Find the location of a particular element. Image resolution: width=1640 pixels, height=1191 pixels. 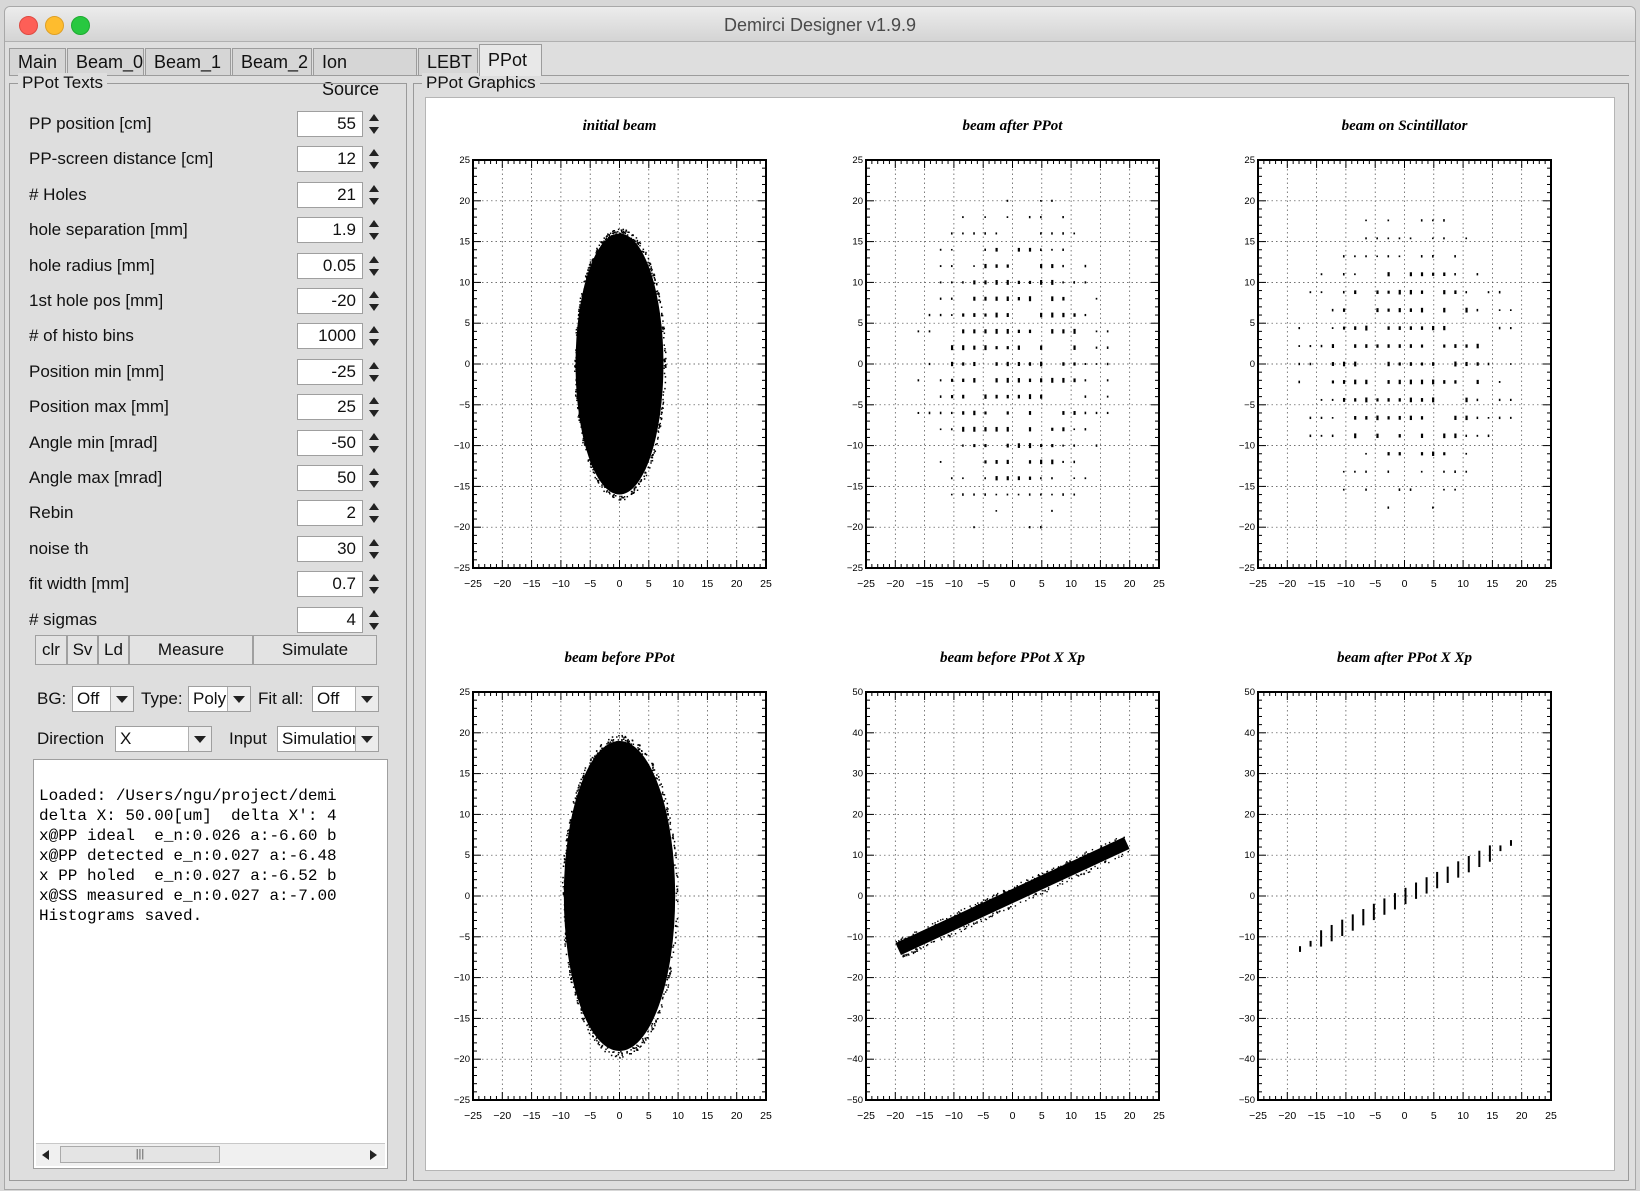

tab-ion-source: Ion Source is located at coordinates (365, 73).